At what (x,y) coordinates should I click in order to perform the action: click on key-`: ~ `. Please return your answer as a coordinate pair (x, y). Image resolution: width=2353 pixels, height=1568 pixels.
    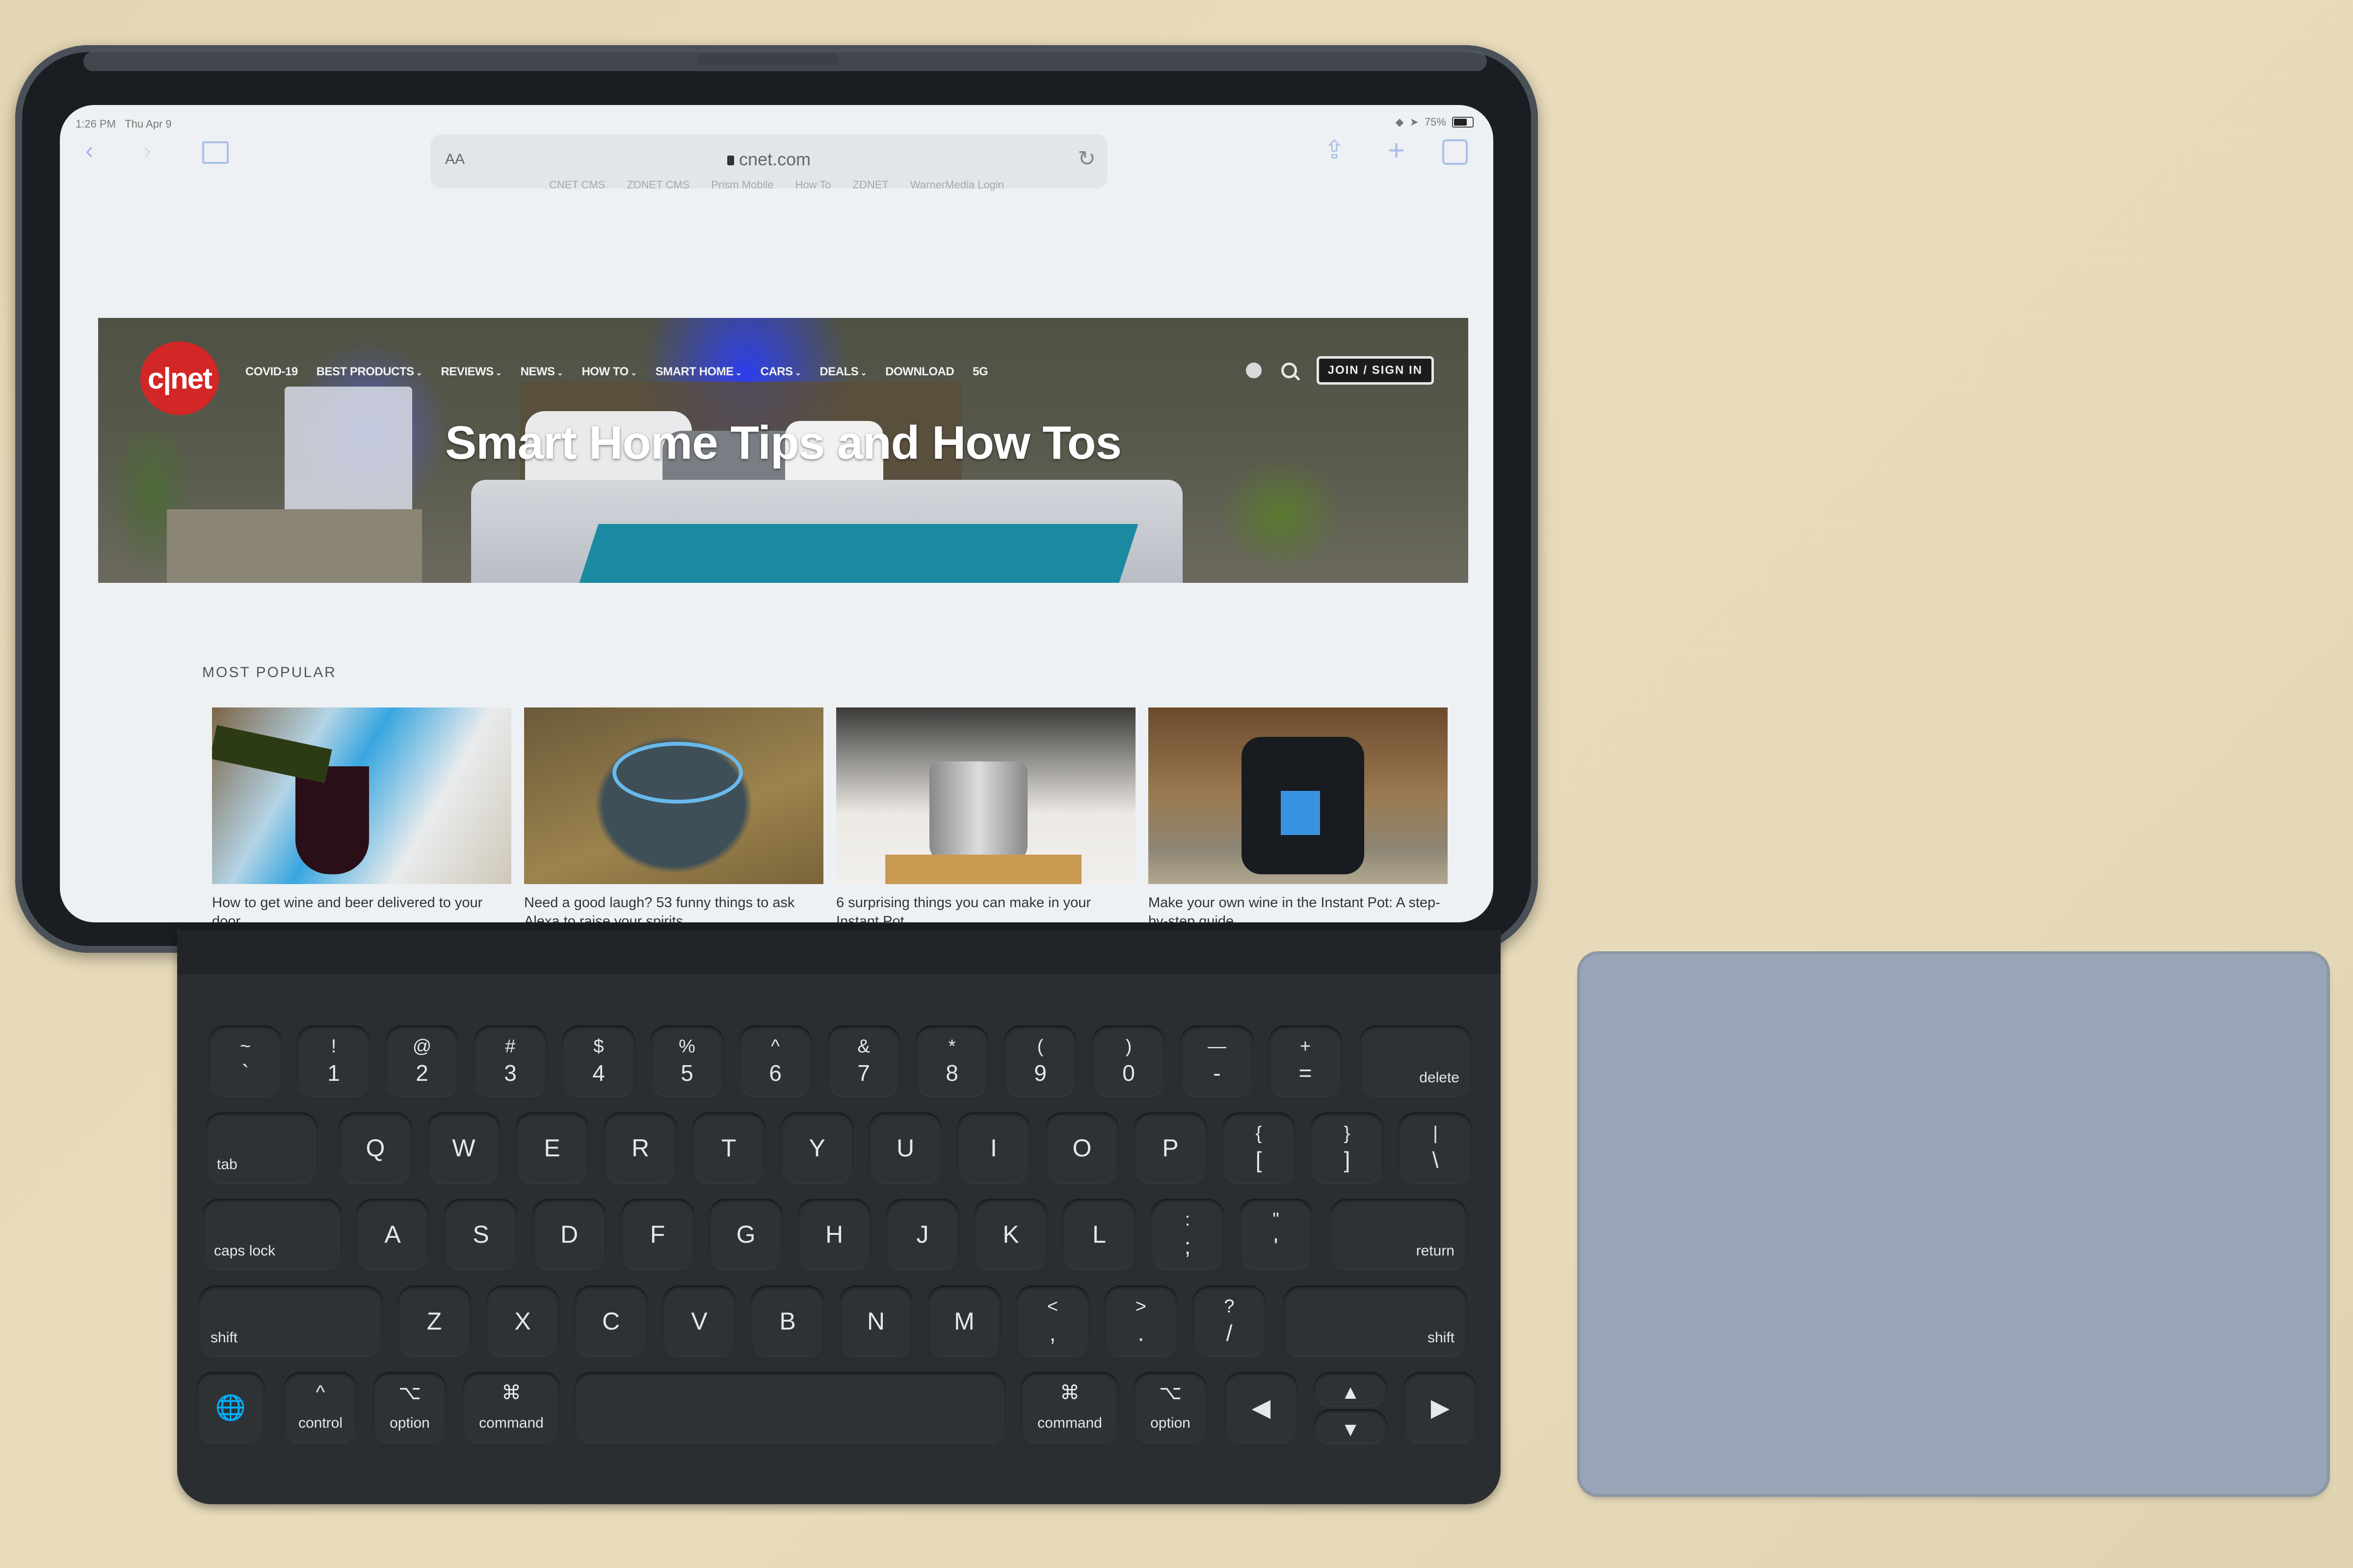
    Looking at the image, I should click on (245, 1061).